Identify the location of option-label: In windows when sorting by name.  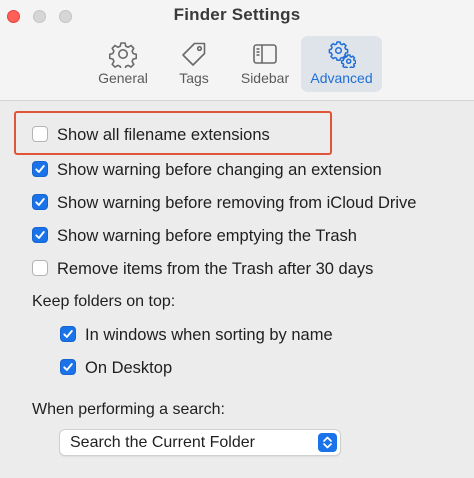
(209, 335).